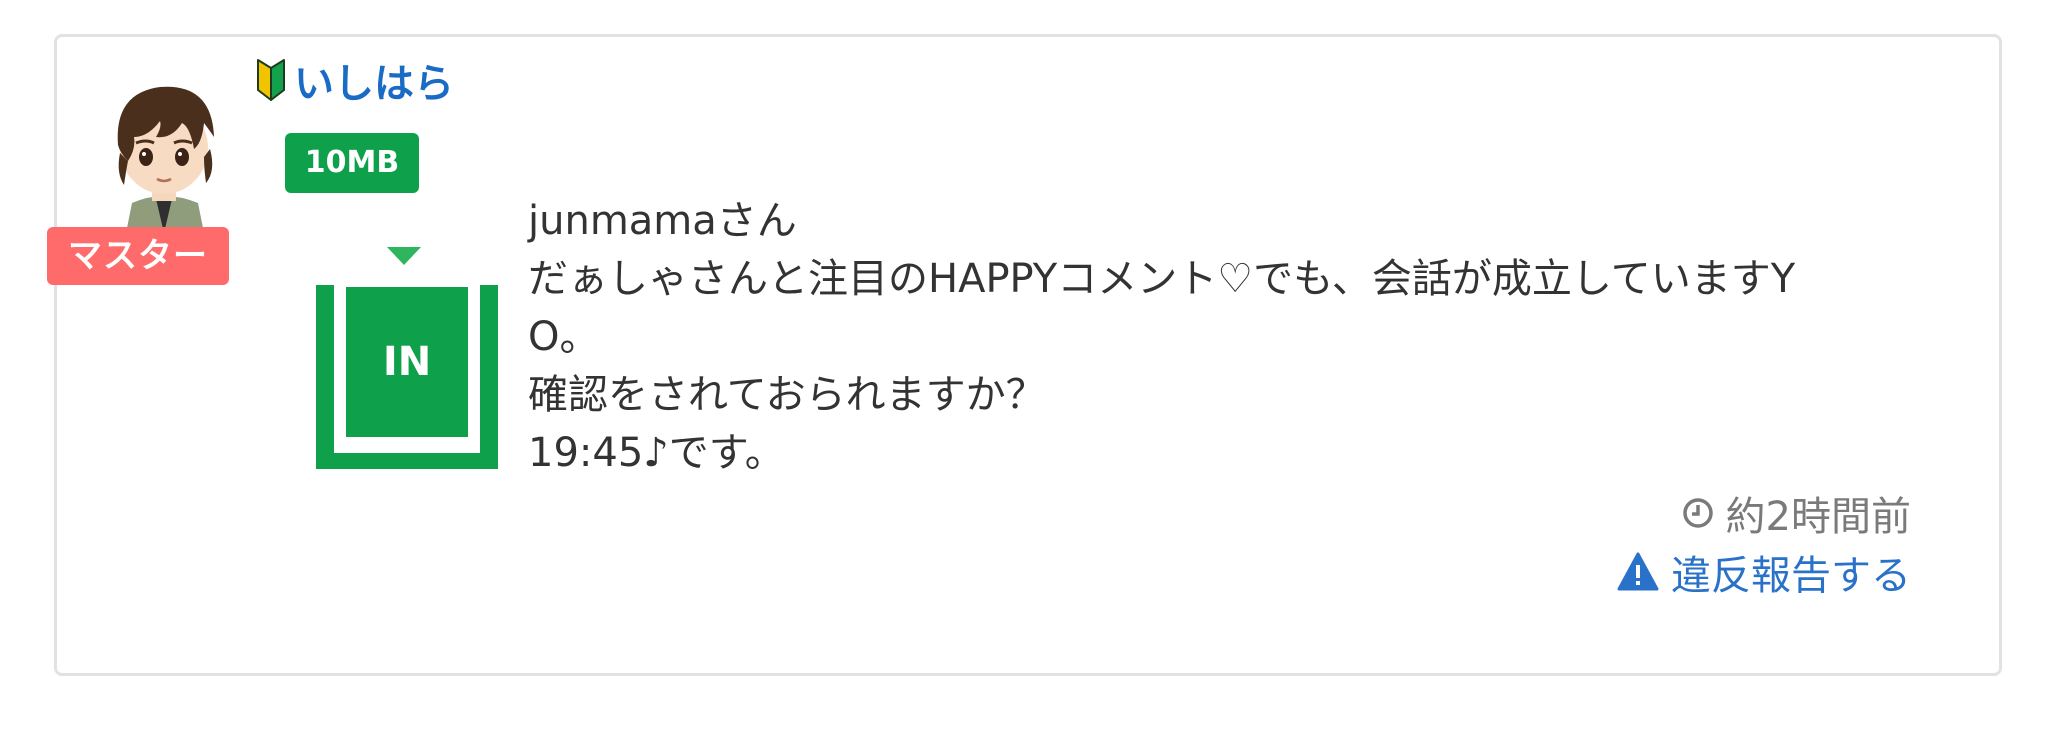  Describe the element at coordinates (656, 453) in the screenshot. I see `message-line: 19:45♪です。` at that location.